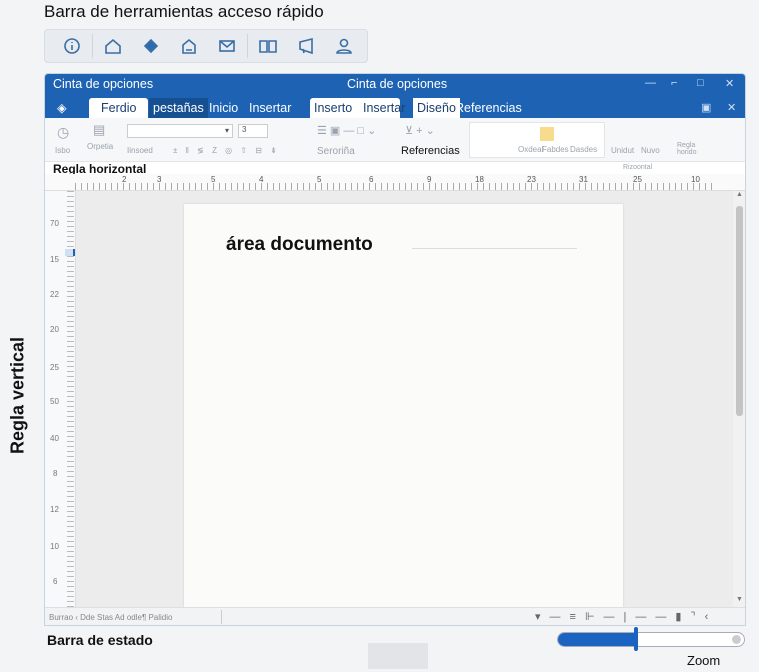 This screenshot has width=759, height=672. What do you see at coordinates (63, 132) in the screenshot?
I see `clock-icon: ◷` at bounding box center [63, 132].